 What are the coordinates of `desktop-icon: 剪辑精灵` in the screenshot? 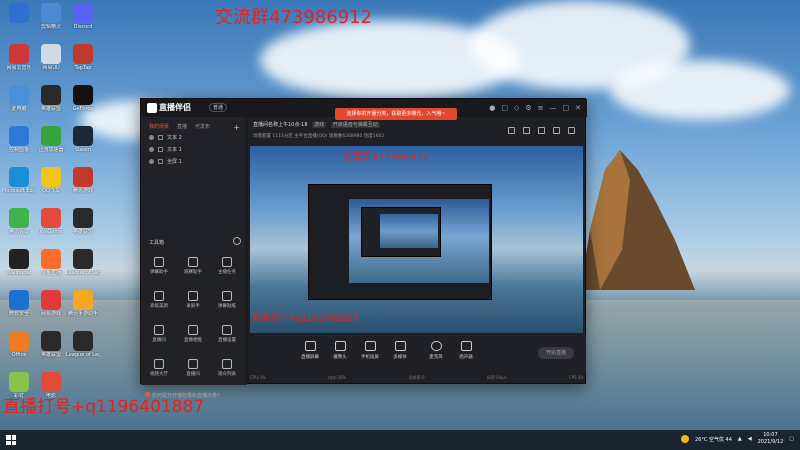 It's located at (51, 16).